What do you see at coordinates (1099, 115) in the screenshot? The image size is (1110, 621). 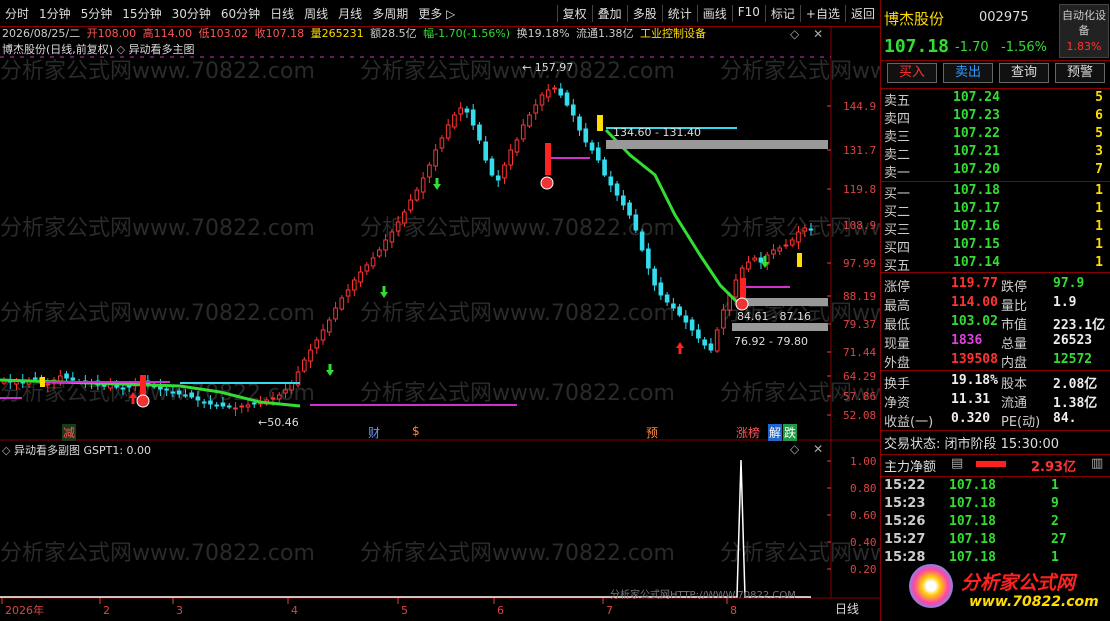 I see `ask-volume: 6` at bounding box center [1099, 115].